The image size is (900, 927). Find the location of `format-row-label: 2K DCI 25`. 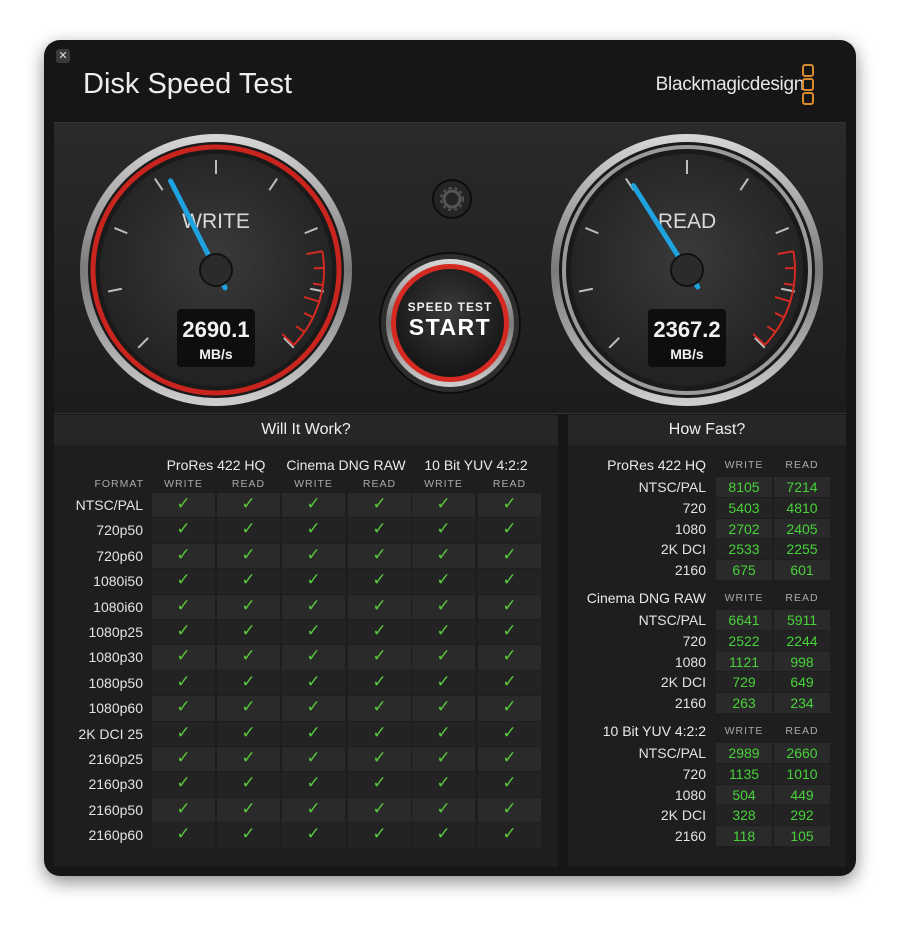

format-row-label: 2K DCI 25 is located at coordinates (110, 733).